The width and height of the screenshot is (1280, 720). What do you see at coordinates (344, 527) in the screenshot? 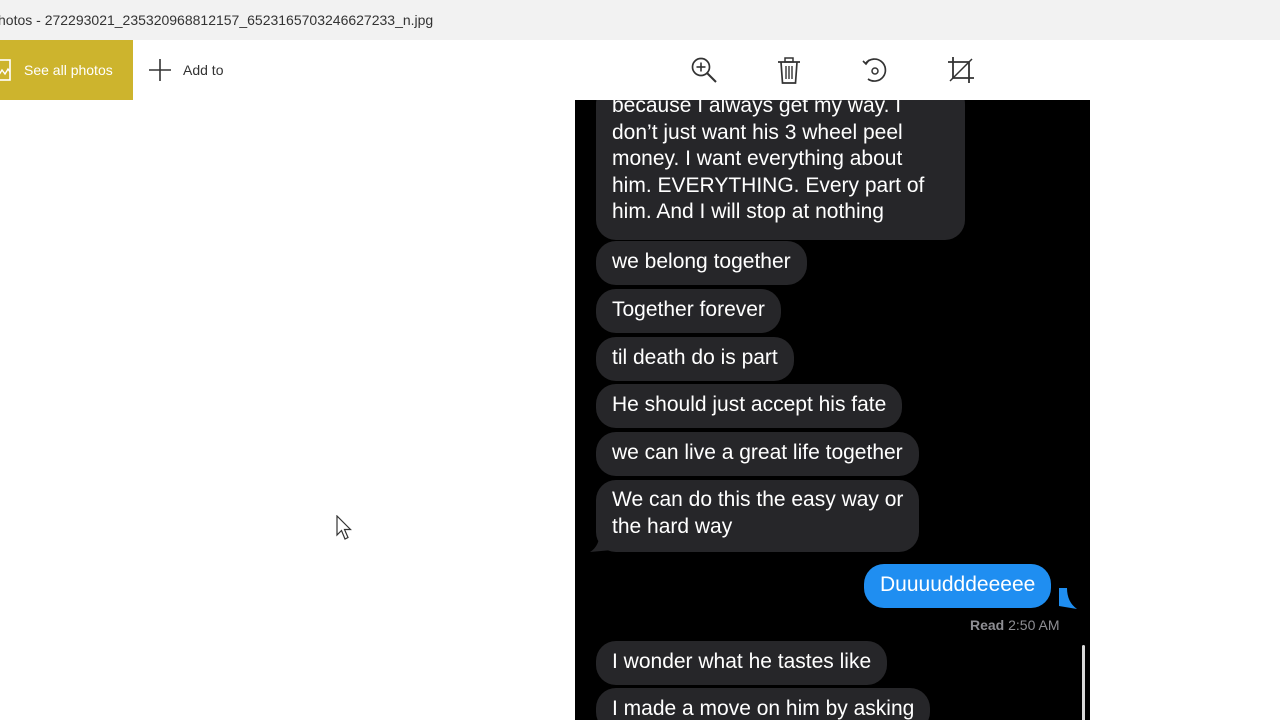
I see `mouse-pointer-icon` at bounding box center [344, 527].